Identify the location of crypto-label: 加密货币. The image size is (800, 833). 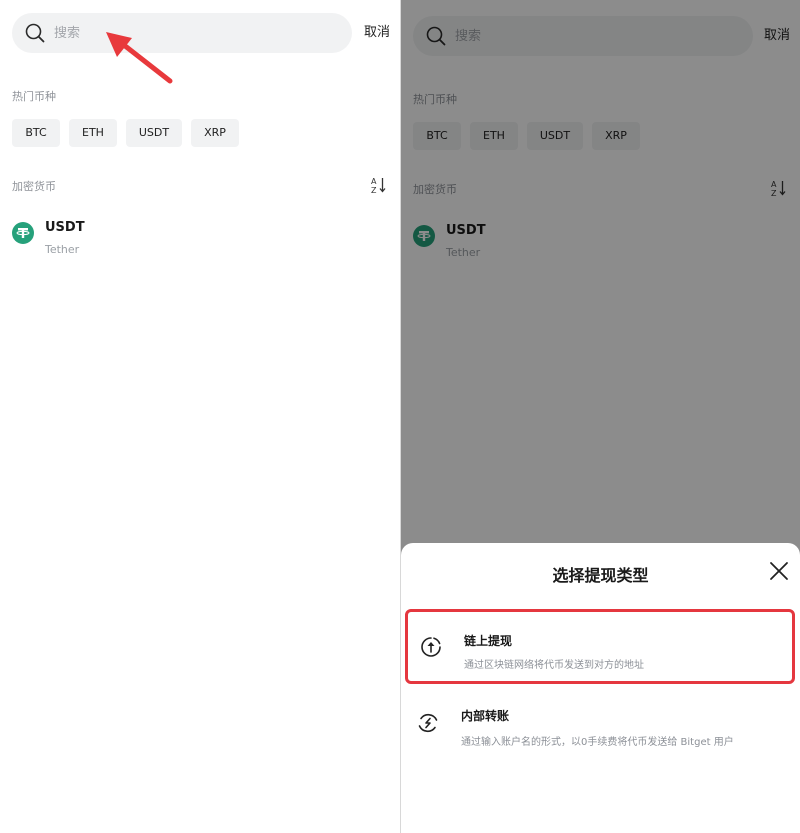
(34, 186).